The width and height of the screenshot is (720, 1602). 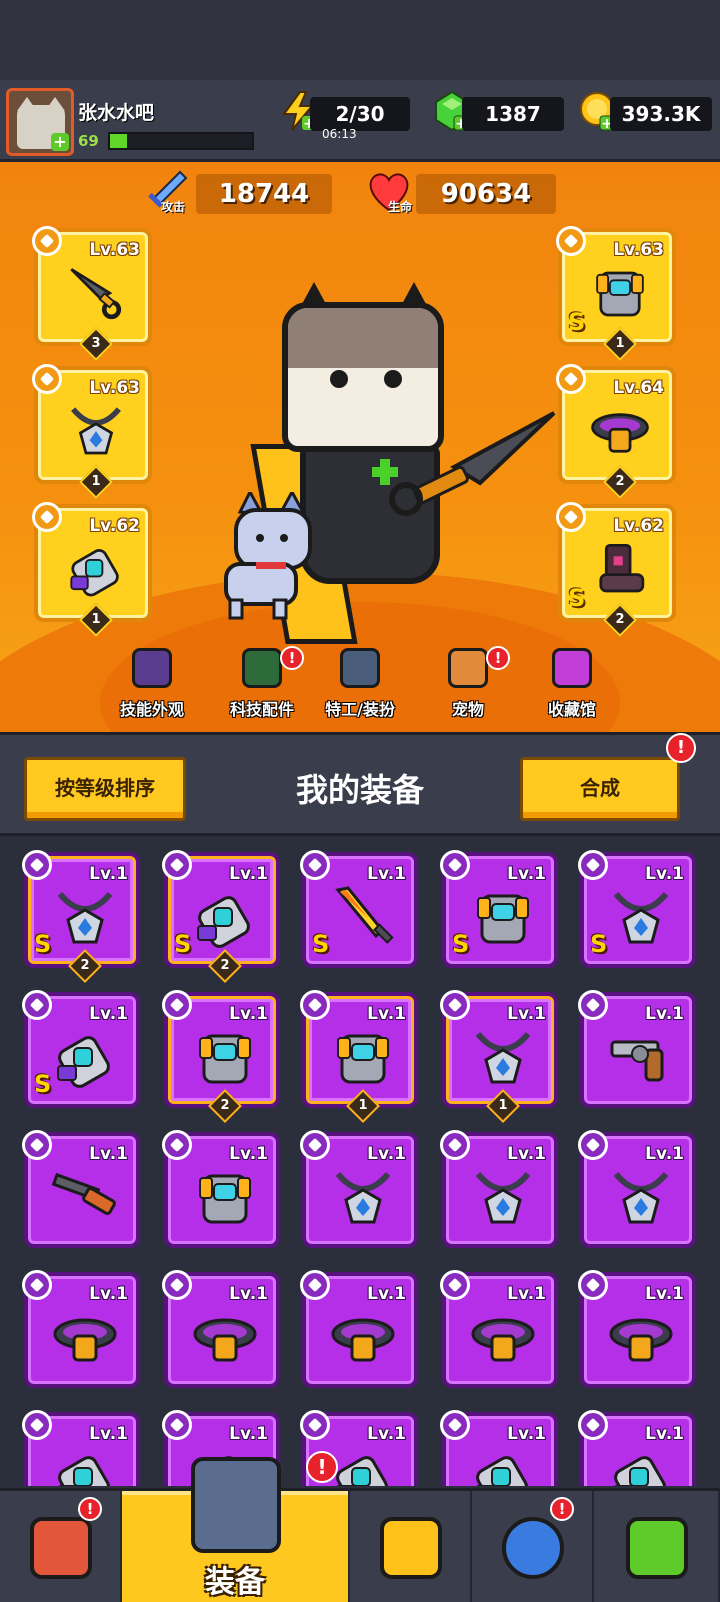 What do you see at coordinates (339, 134) in the screenshot?
I see `energy-timer: 06:13` at bounding box center [339, 134].